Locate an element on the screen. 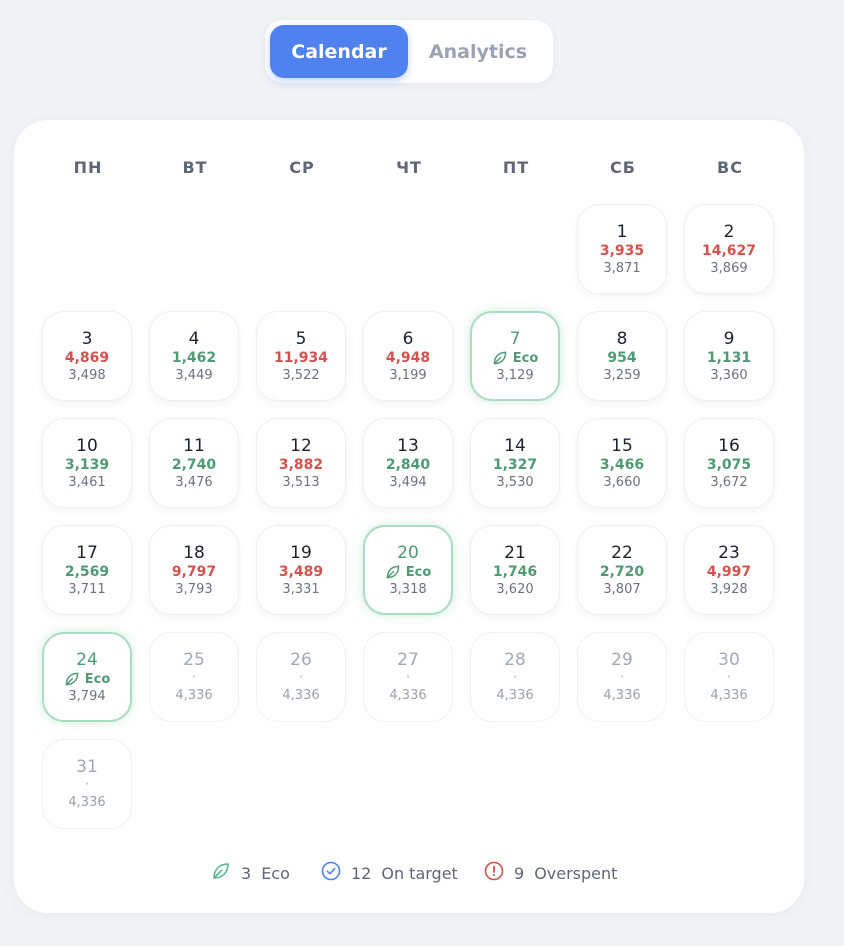 The width and height of the screenshot is (844, 946). day-cell: 23 4,997 3,928 is located at coordinates (729, 570).